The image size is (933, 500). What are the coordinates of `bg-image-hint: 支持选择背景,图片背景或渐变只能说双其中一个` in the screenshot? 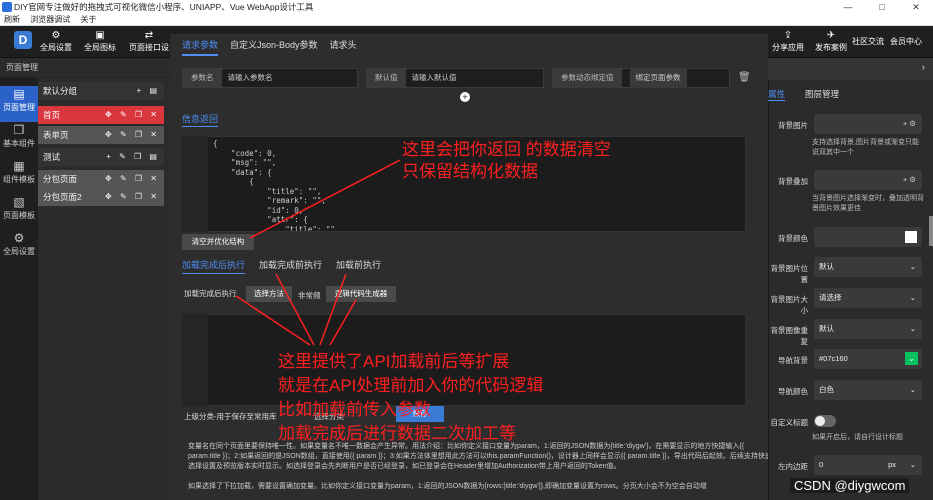 It's located at (865, 147).